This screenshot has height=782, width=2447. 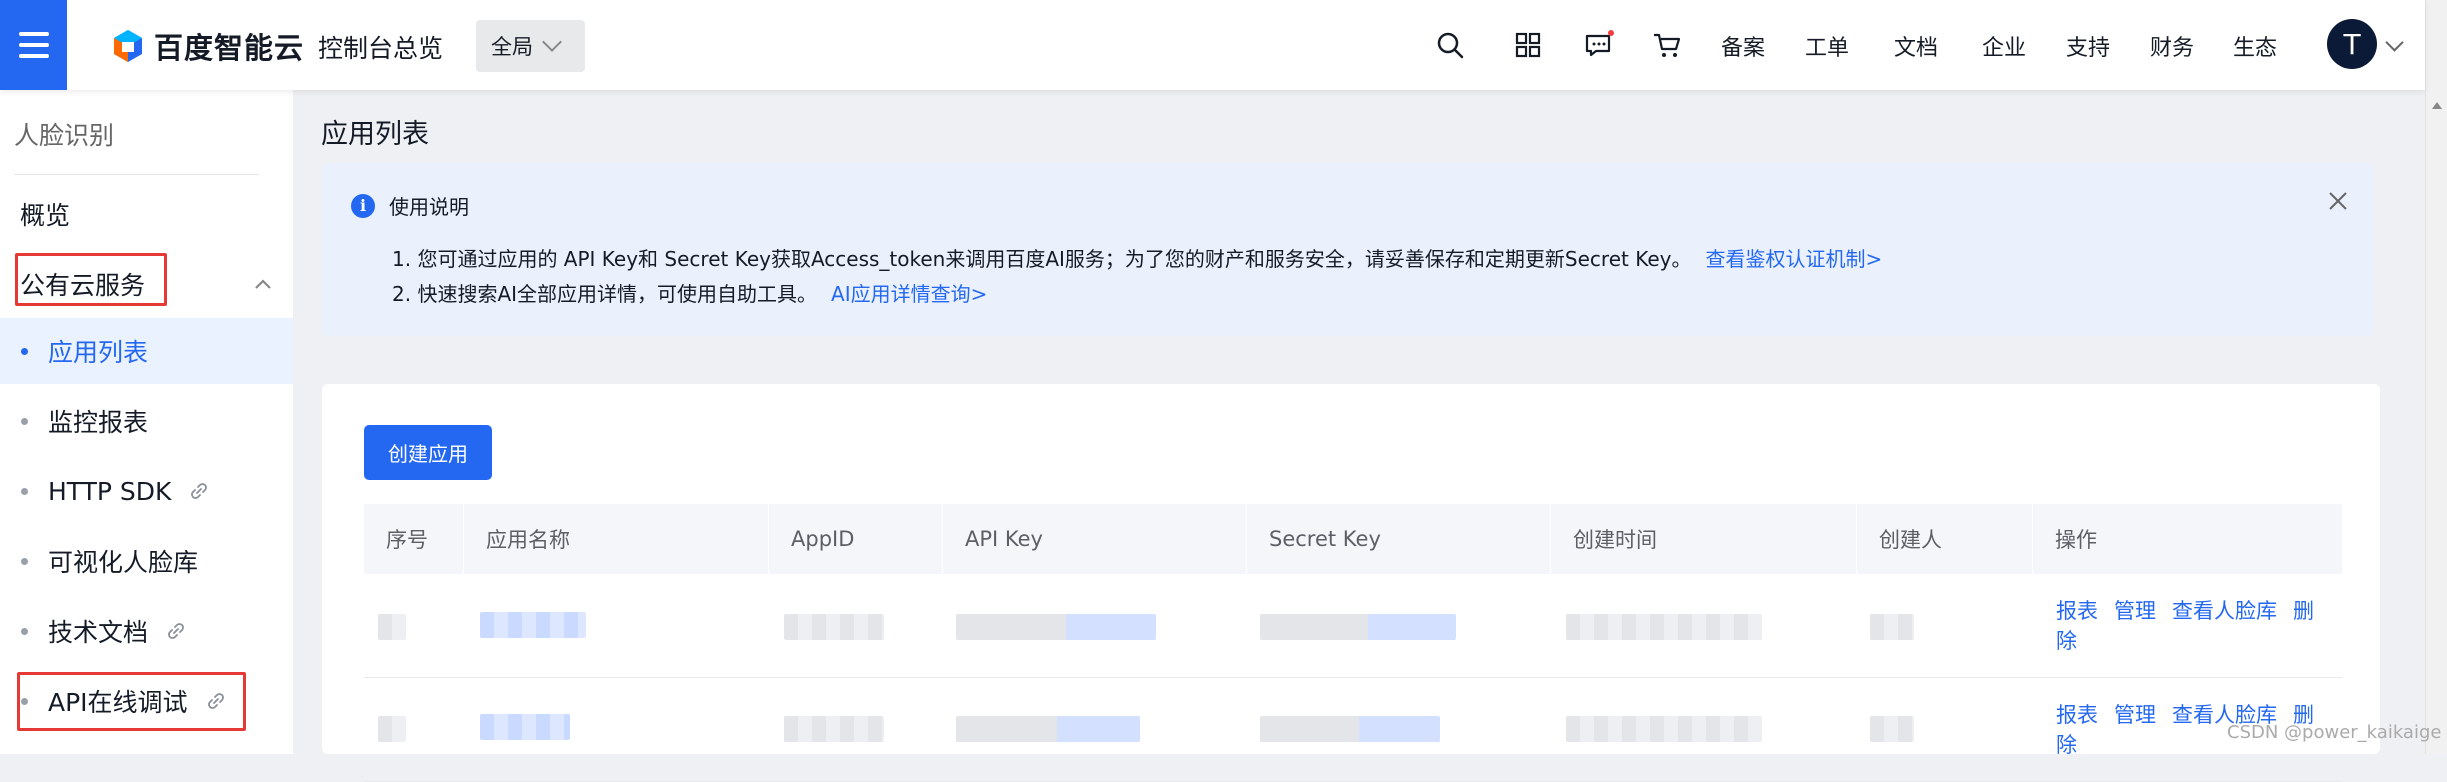 What do you see at coordinates (363, 205) in the screenshot?
I see `info-icon: i` at bounding box center [363, 205].